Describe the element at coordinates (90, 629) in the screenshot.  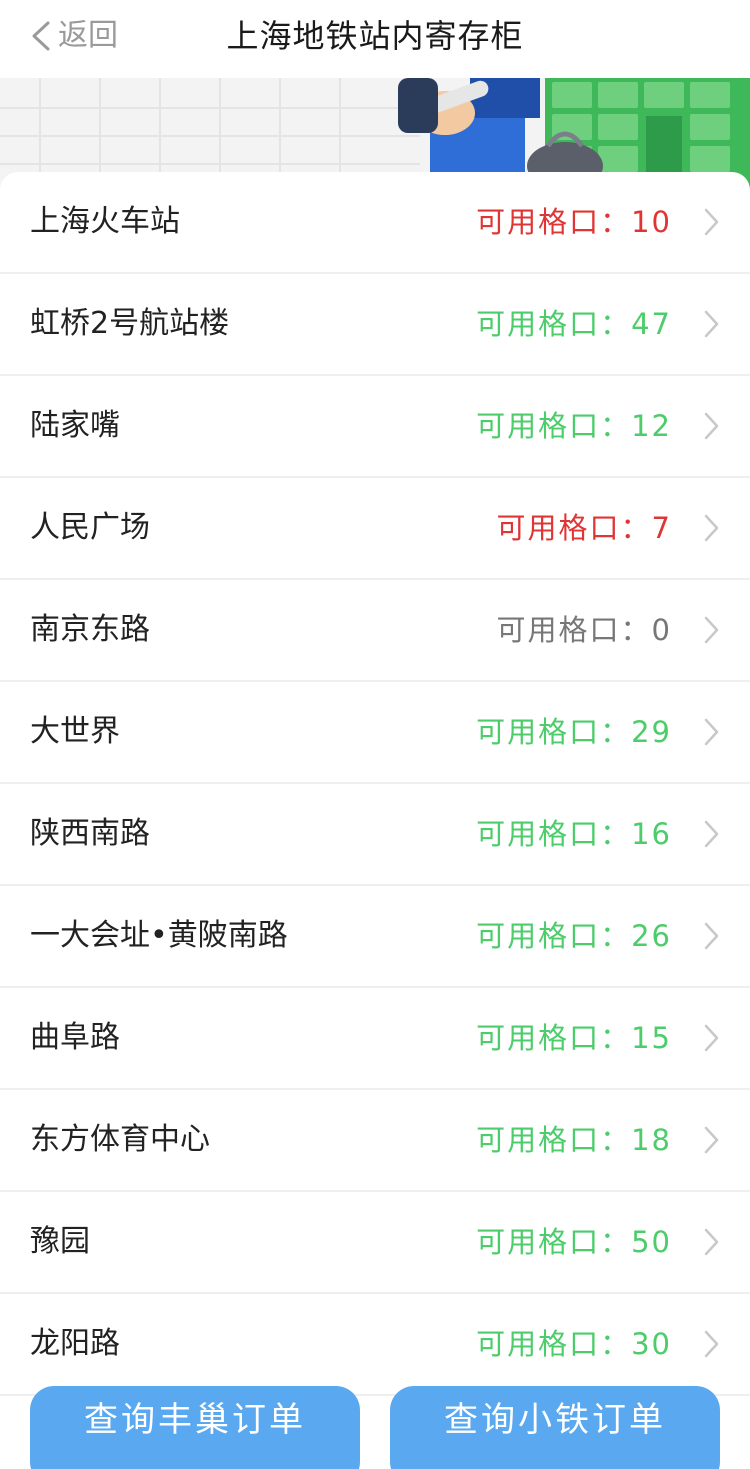
I see `station-name: 南京东路` at that location.